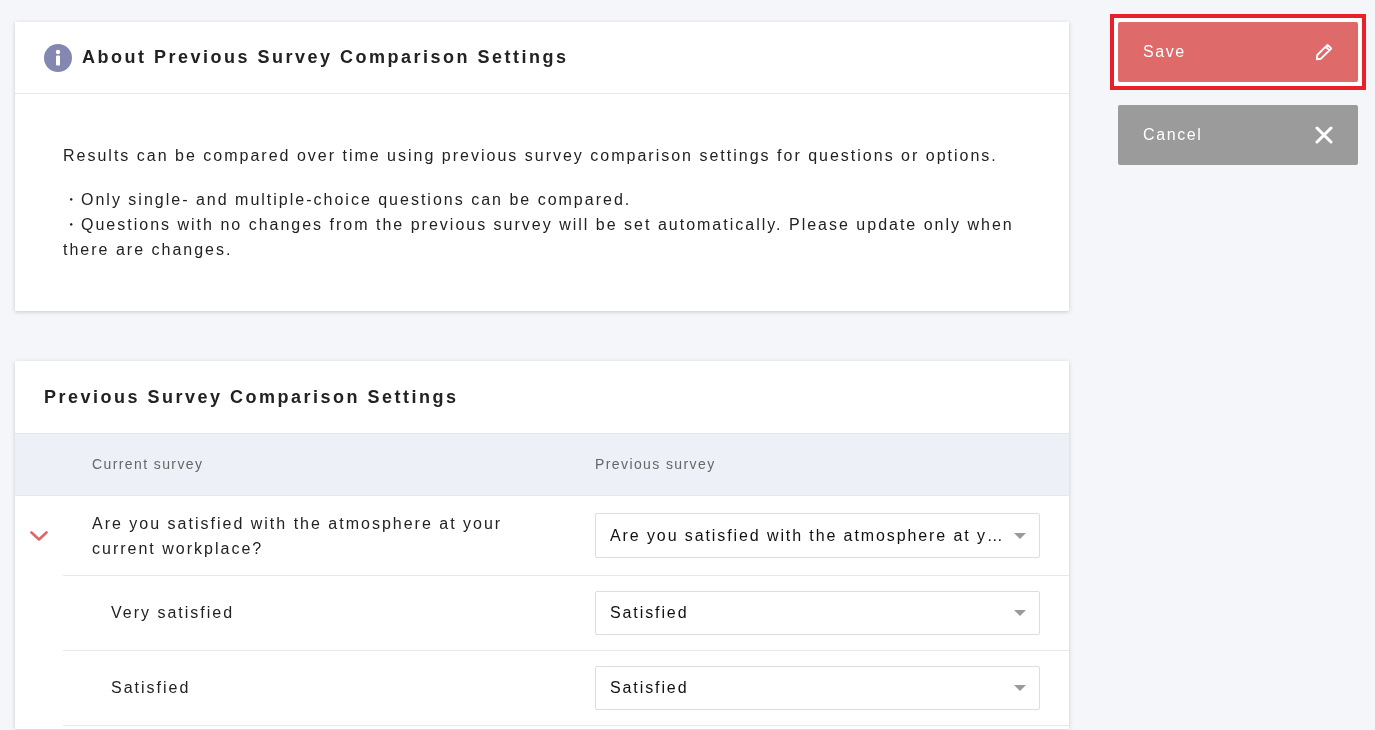 The image size is (1375, 730). Describe the element at coordinates (148, 464) in the screenshot. I see `column-header: Current survey` at that location.